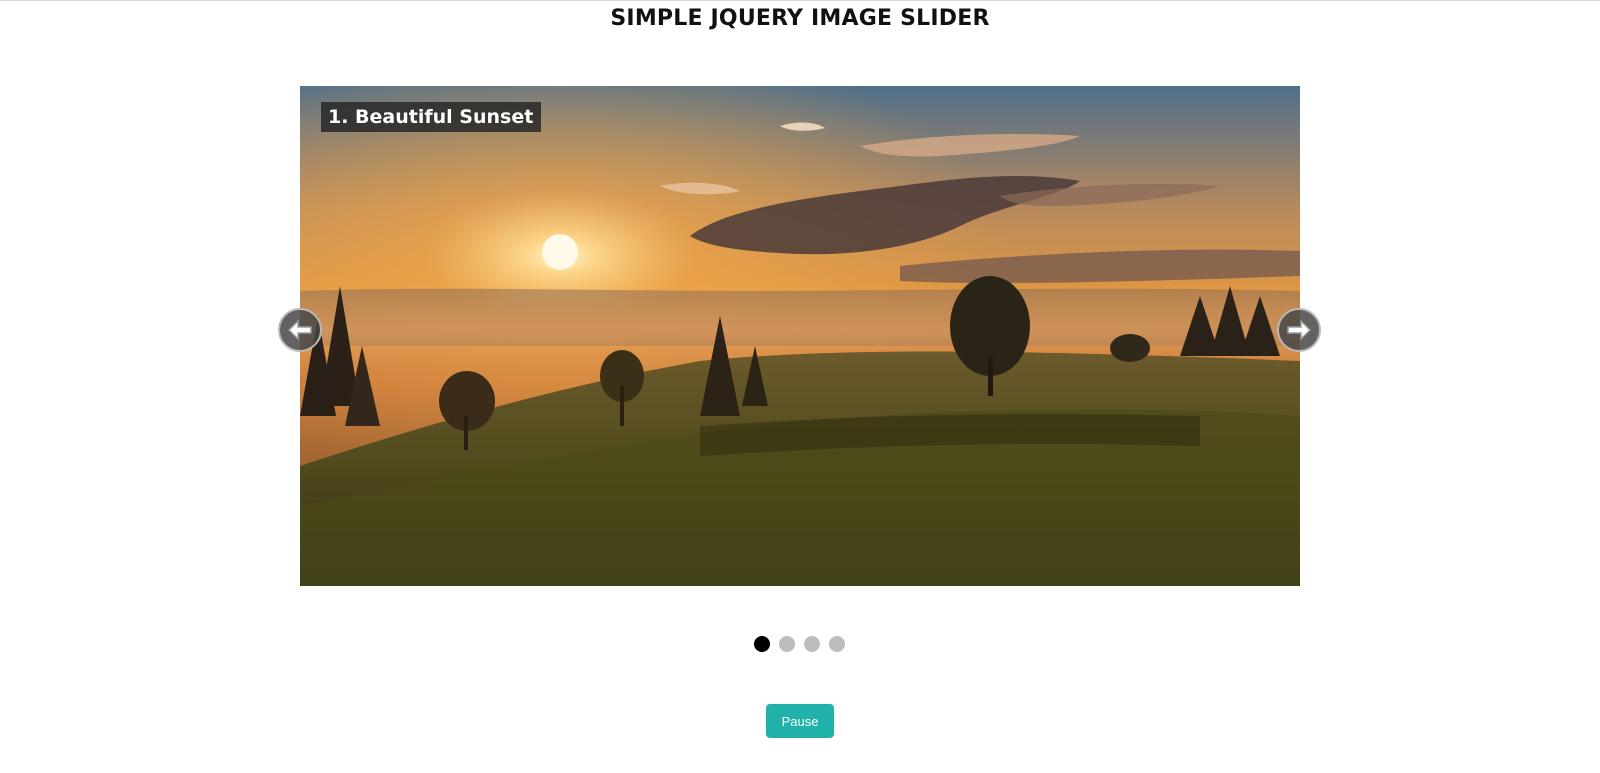  I want to click on slide-indicators, so click(799, 644).